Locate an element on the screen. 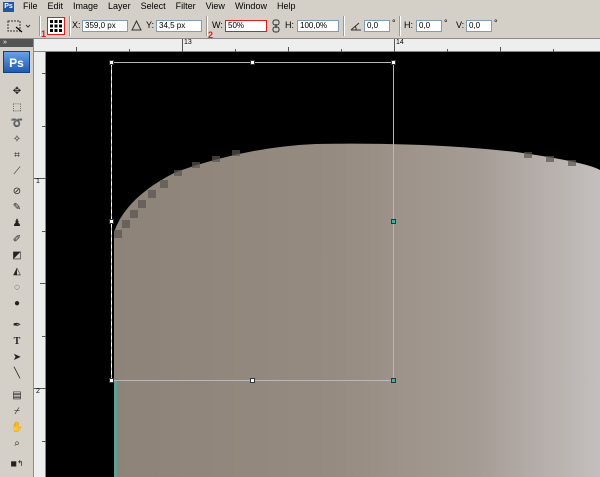  slice-tool-icon: ⟋ is located at coordinates (17, 172).